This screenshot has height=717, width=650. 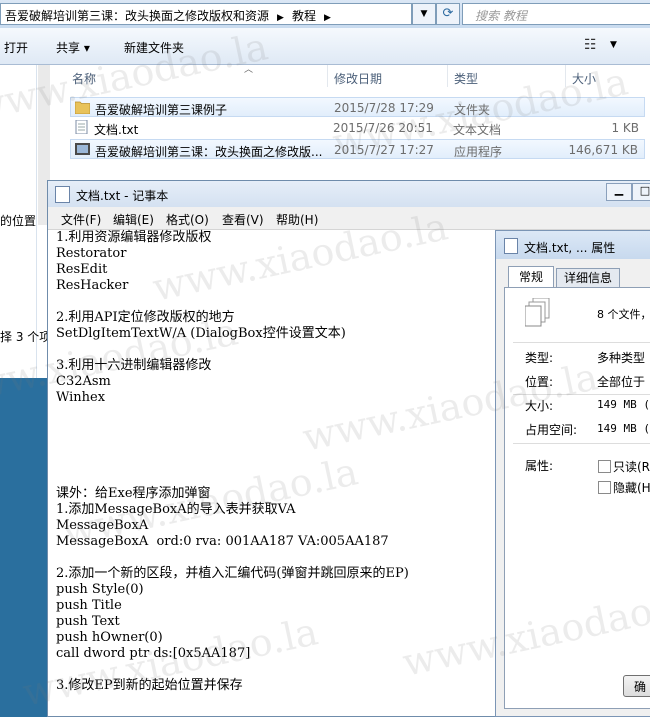 I want to click on file-date: 2015/7/26 20:51, so click(x=383, y=128).